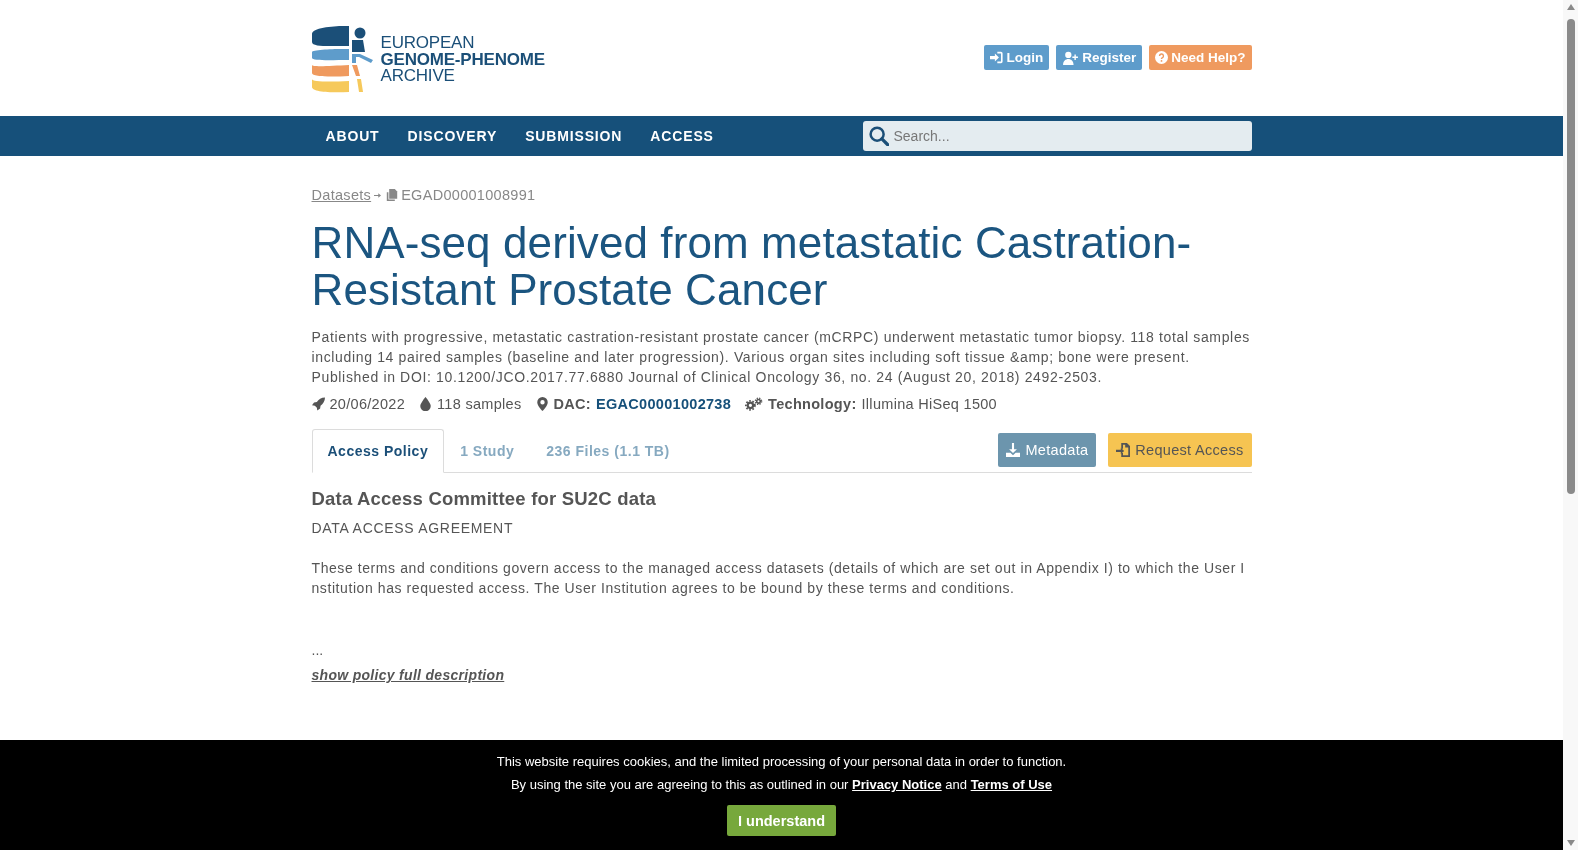  Describe the element at coordinates (754, 404) in the screenshot. I see `gears-icon` at that location.